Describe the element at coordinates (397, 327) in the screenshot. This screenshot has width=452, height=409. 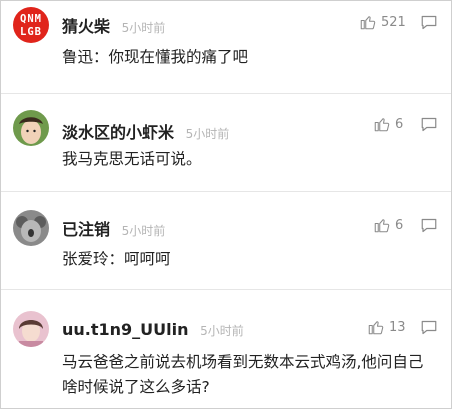
I see `like-count: 13` at that location.